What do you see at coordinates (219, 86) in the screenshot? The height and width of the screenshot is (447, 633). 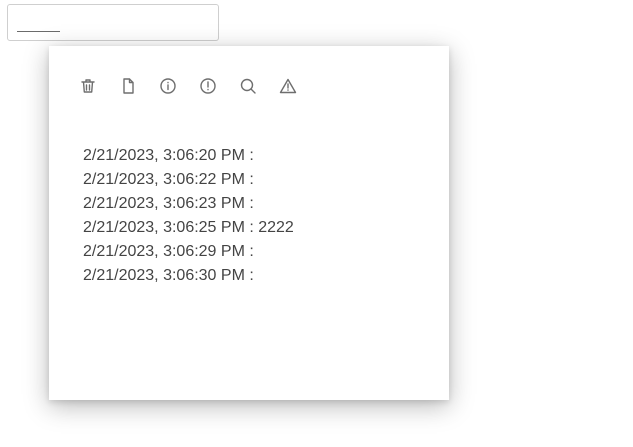 I see `alert-circle-icon` at bounding box center [219, 86].